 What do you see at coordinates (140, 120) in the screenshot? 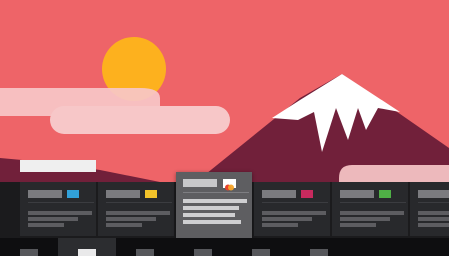
I see `cloud-middle` at bounding box center [140, 120].